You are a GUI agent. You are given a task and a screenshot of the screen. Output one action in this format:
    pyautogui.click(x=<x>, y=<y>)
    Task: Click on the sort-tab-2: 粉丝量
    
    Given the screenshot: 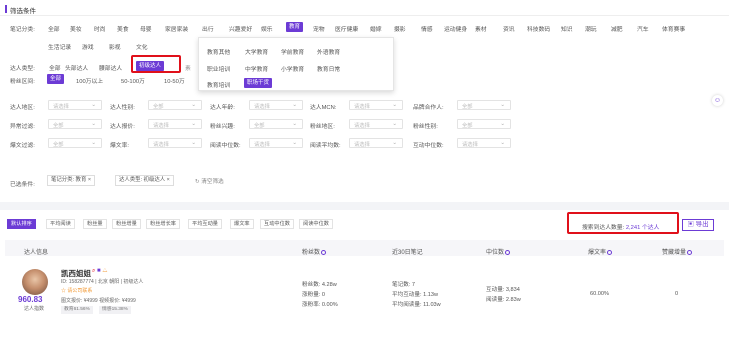 What is the action you would take?
    pyautogui.click(x=95, y=224)
    